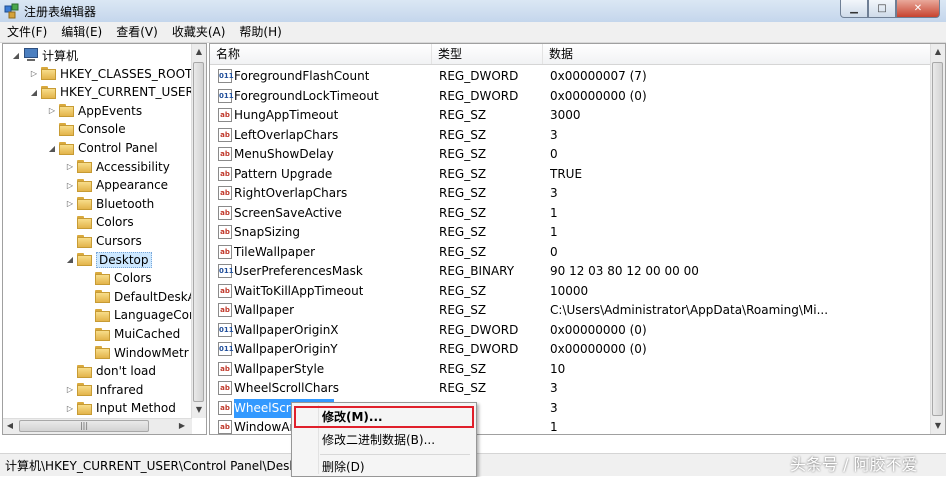 This screenshot has height=477, width=946. I want to click on column-data: 数据, so click(737, 54).